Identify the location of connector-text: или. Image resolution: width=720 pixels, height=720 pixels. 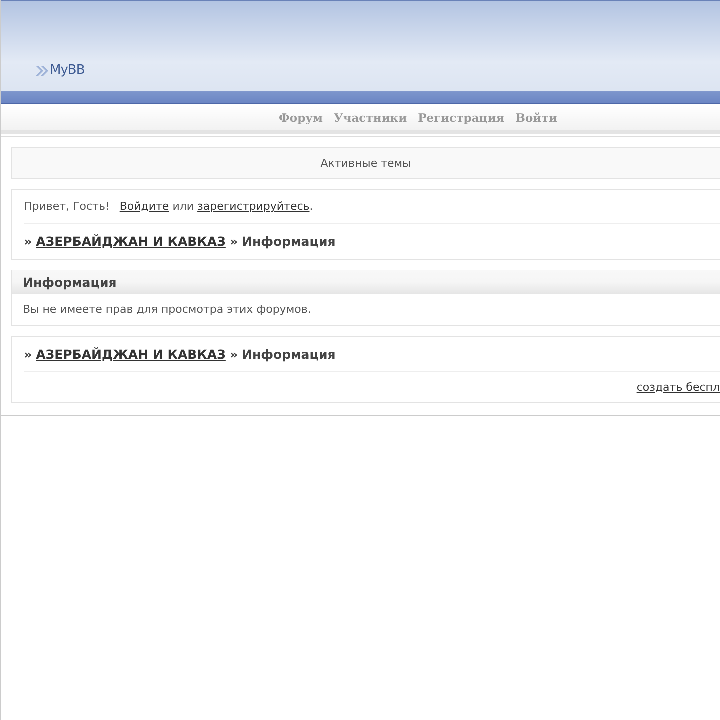
(184, 206).